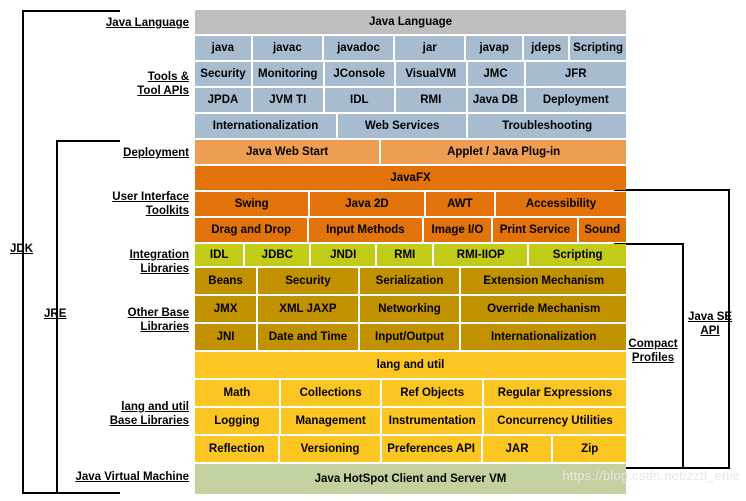 Image resolution: width=746 pixels, height=501 pixels. I want to click on row-label-integration: Integration Libraries, so click(159, 262).